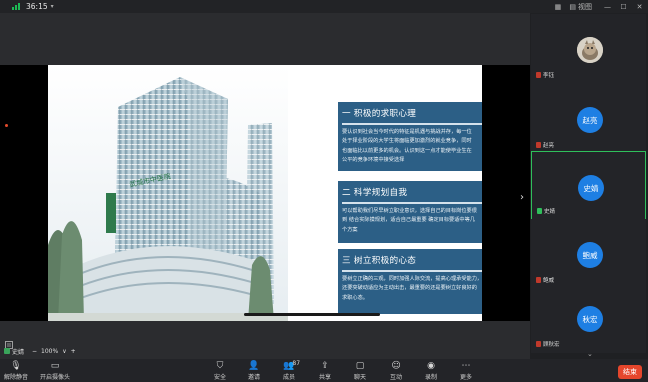 The width and height of the screenshot is (648, 382). What do you see at coordinates (18, 352) in the screenshot?
I see `presenter-name: 史婧` at bounding box center [18, 352].